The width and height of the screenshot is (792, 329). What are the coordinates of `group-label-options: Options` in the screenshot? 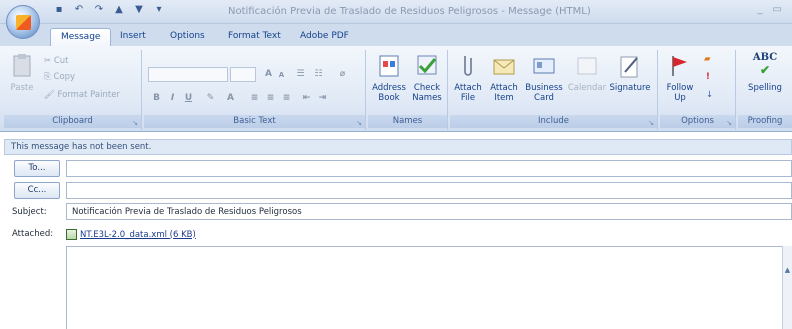 It's located at (697, 121).